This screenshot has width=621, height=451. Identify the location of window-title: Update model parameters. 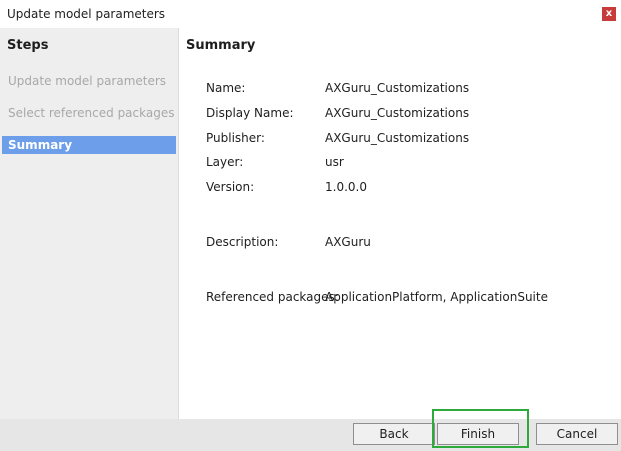
(86, 14).